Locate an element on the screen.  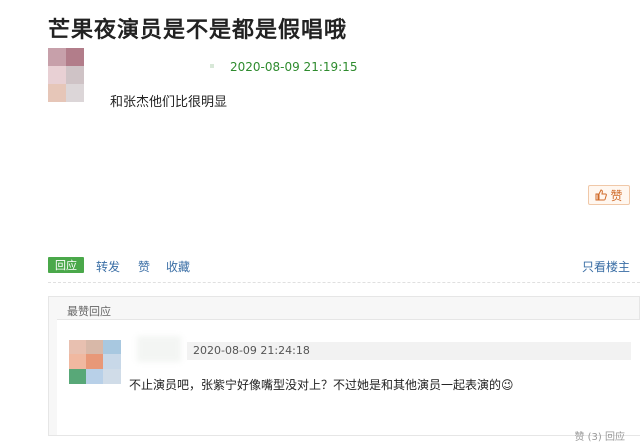
username-blur is located at coordinates (212, 66).